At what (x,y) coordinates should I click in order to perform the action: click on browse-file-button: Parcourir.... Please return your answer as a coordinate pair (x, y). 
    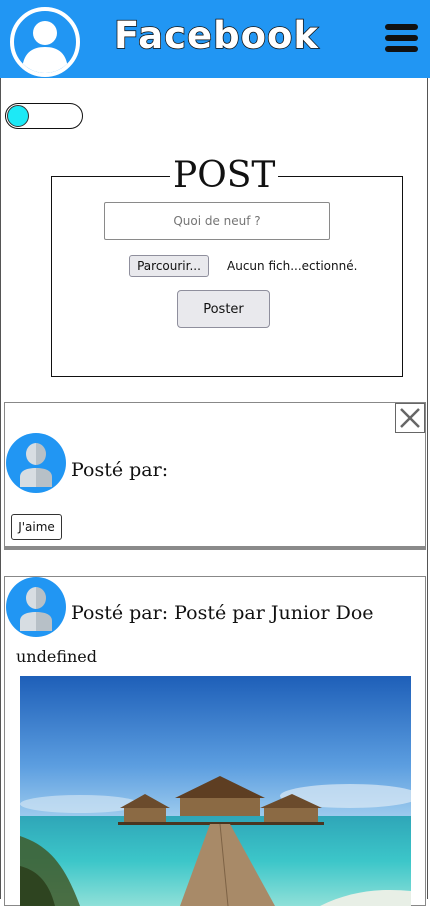
    Looking at the image, I should click on (169, 266).